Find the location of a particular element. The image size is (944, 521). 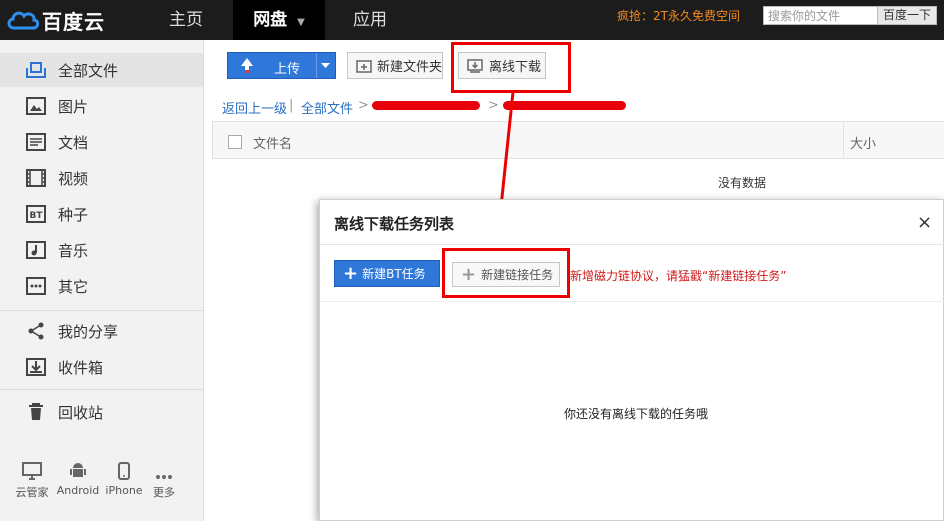

device-cloud-manager: 云管家 is located at coordinates (32, 479).